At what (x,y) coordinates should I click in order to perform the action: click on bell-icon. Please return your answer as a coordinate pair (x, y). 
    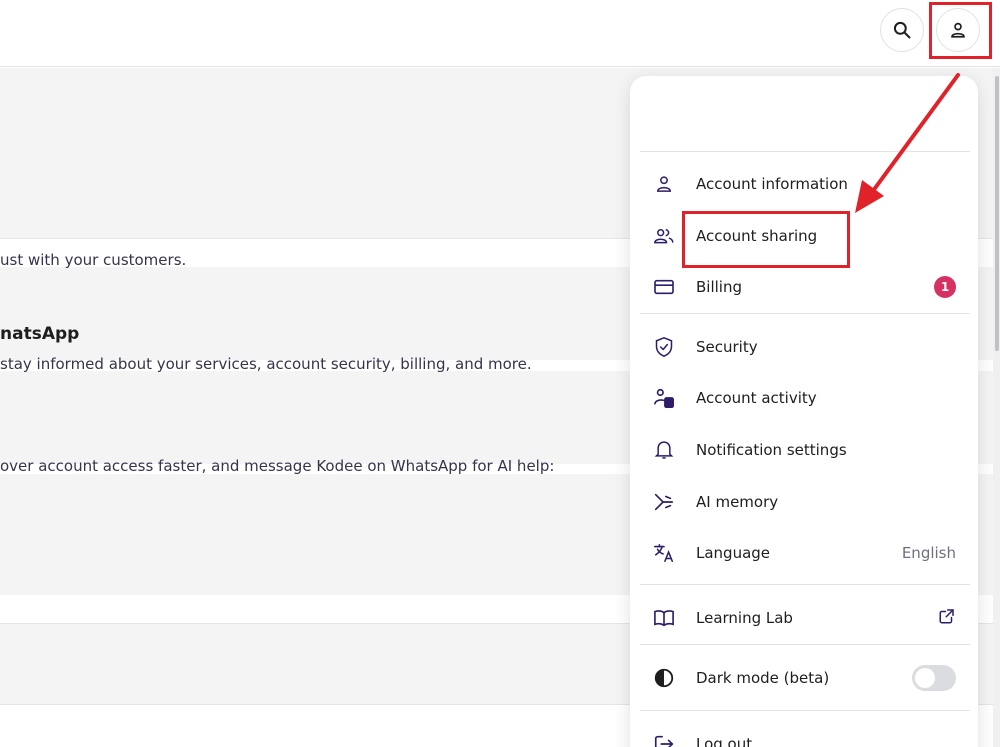
    Looking at the image, I should click on (664, 450).